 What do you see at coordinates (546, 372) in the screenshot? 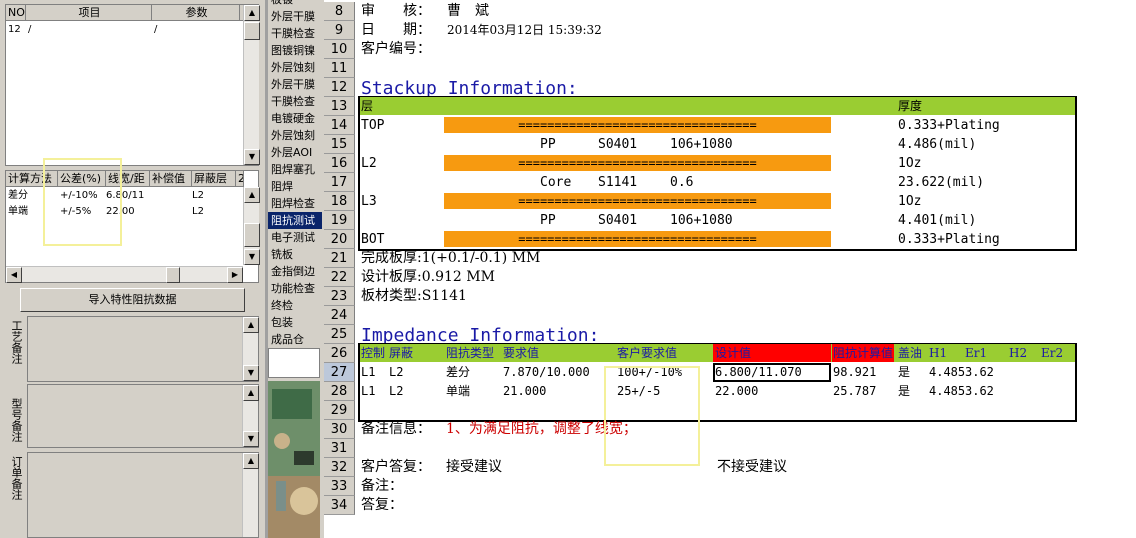
I see `impedance-cell-req: 7.870/10.000` at bounding box center [546, 372].